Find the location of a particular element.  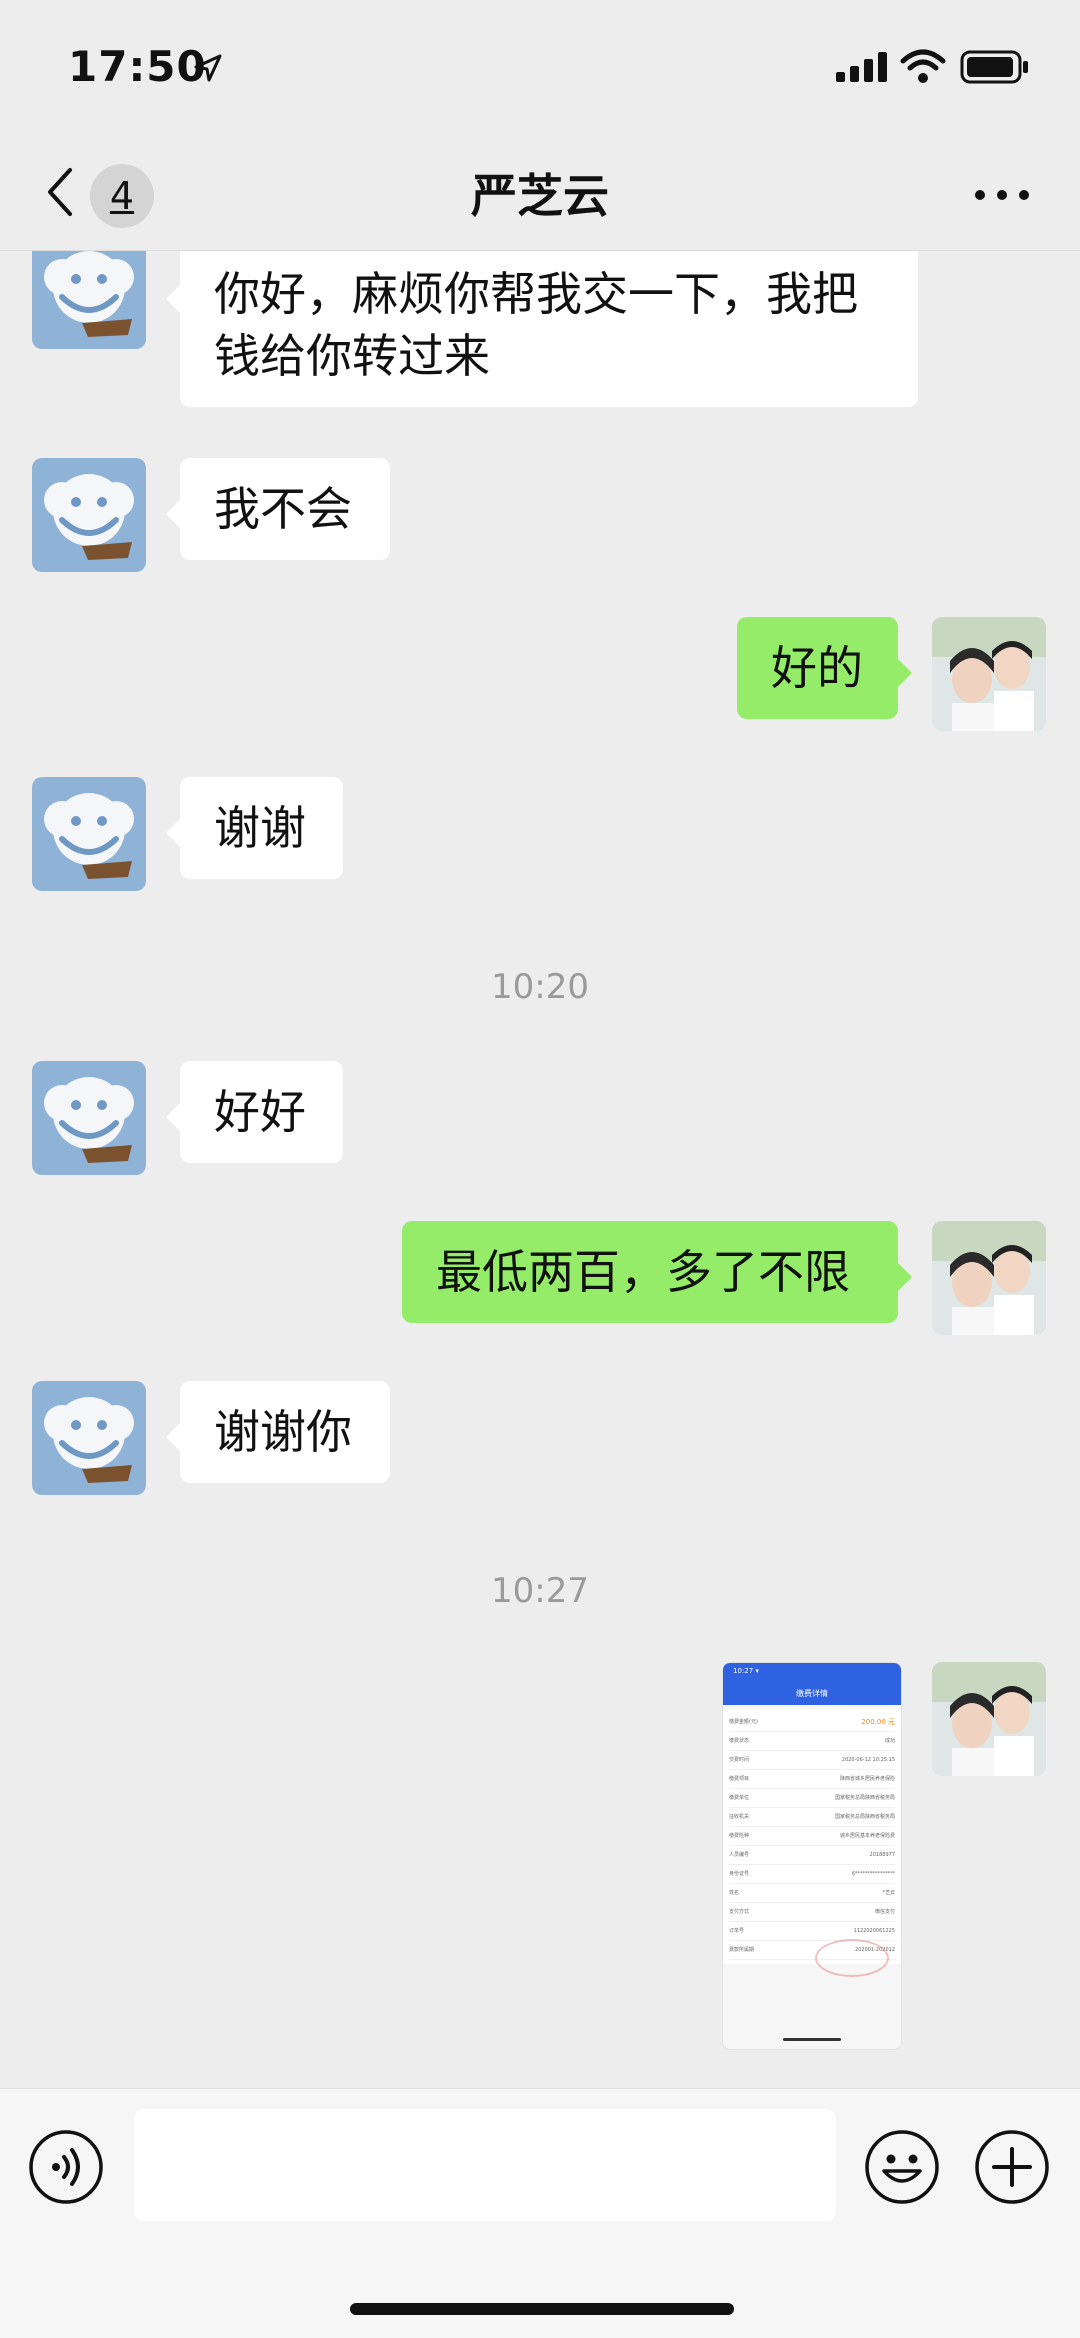

status-bar: 17:50 is located at coordinates (540, 70).